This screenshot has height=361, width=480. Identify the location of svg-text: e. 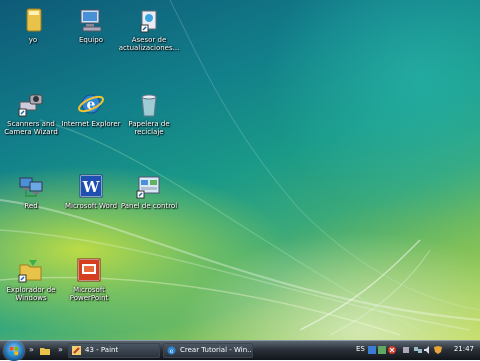
(172, 351).